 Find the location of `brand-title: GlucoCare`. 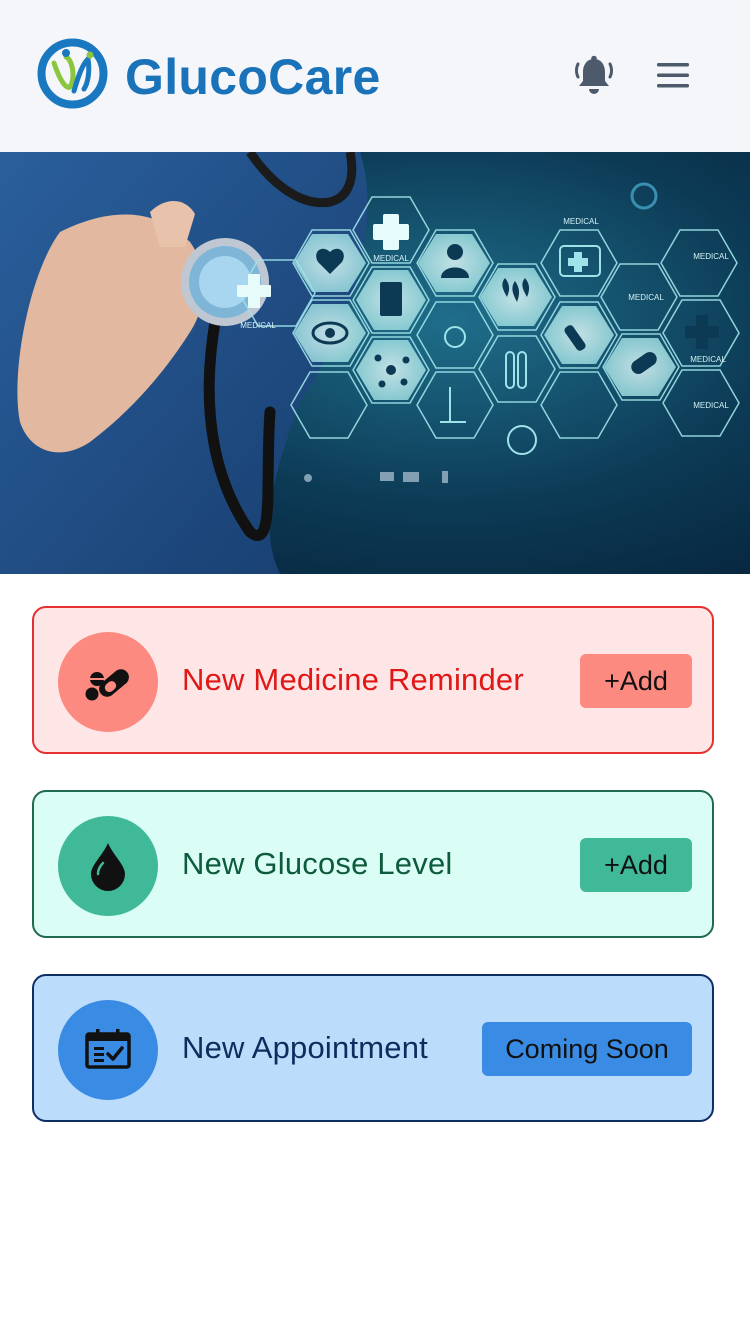

brand-title: GlucoCare is located at coordinates (253, 77).